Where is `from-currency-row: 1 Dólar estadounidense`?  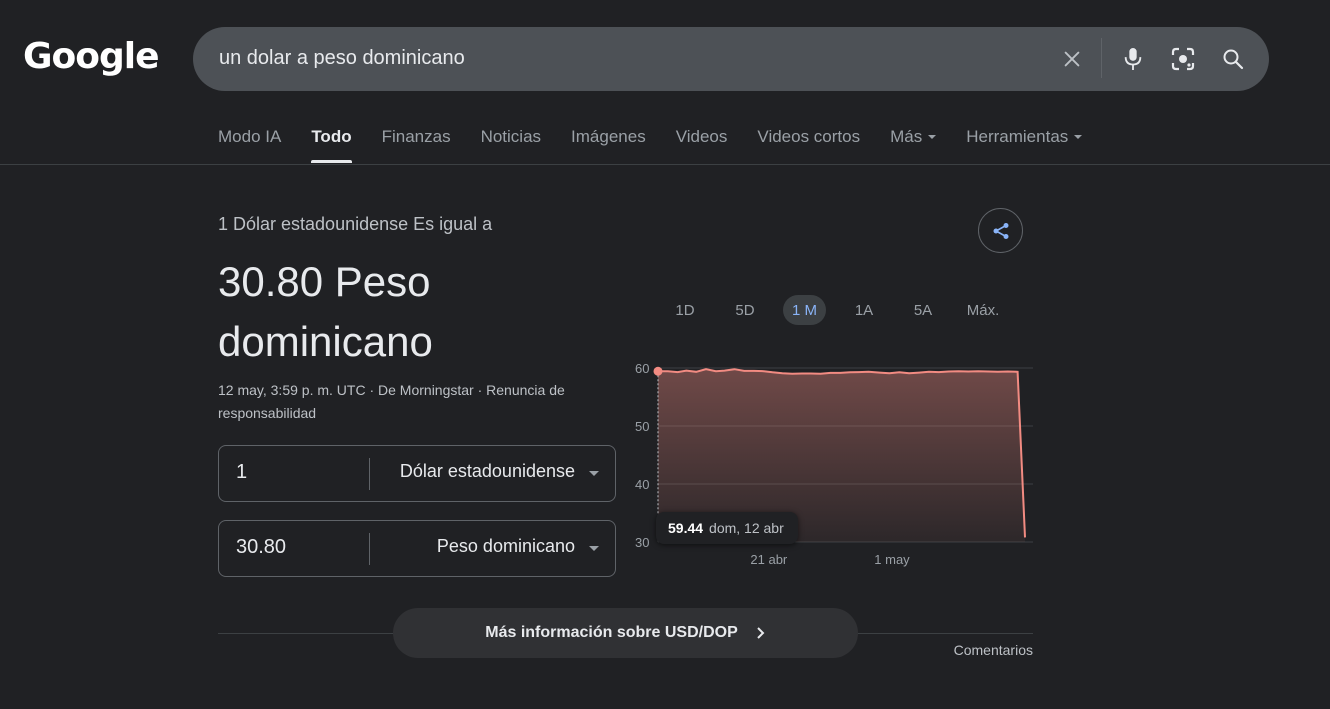 from-currency-row: 1 Dólar estadounidense is located at coordinates (417, 473).